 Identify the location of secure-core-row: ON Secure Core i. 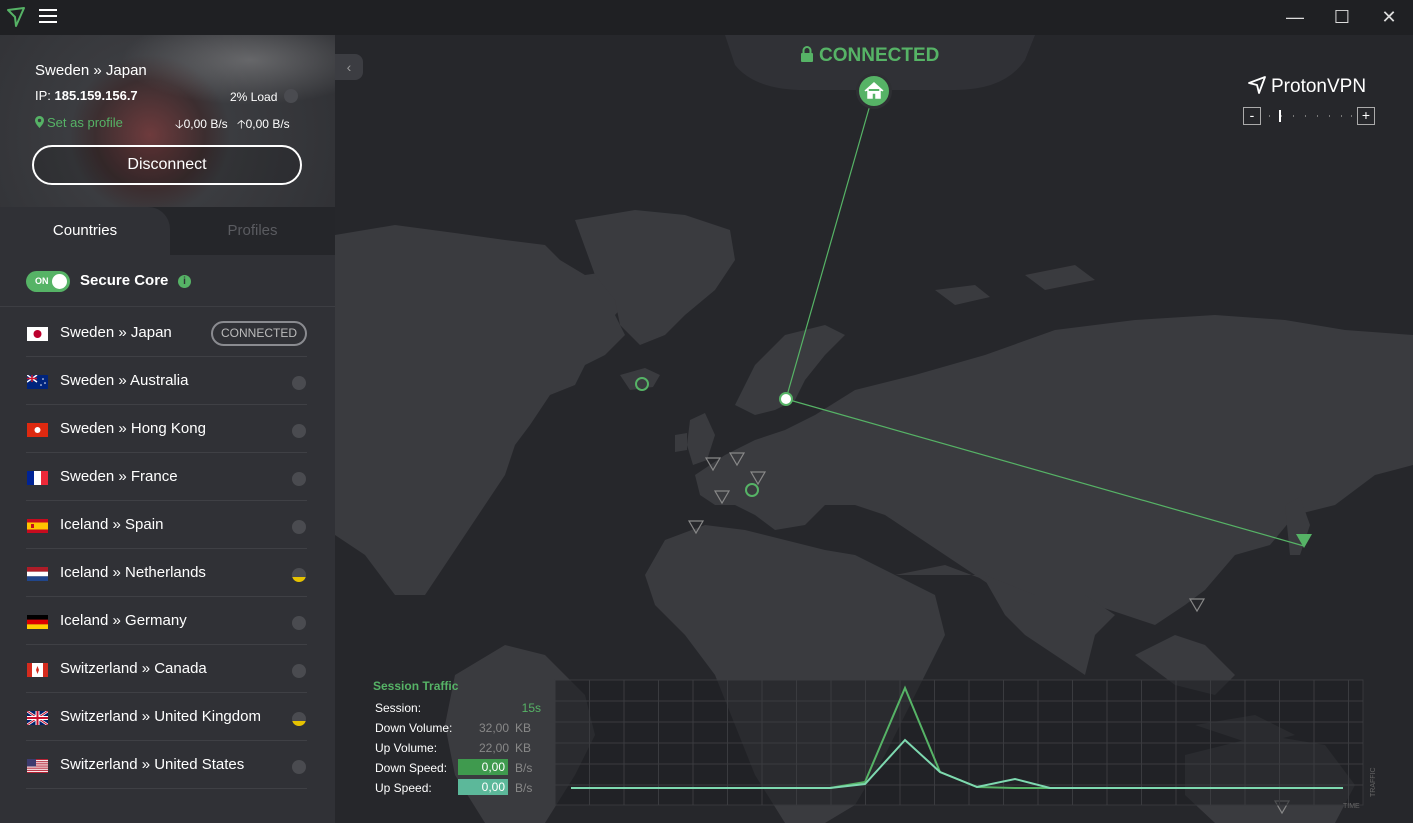
(167, 281).